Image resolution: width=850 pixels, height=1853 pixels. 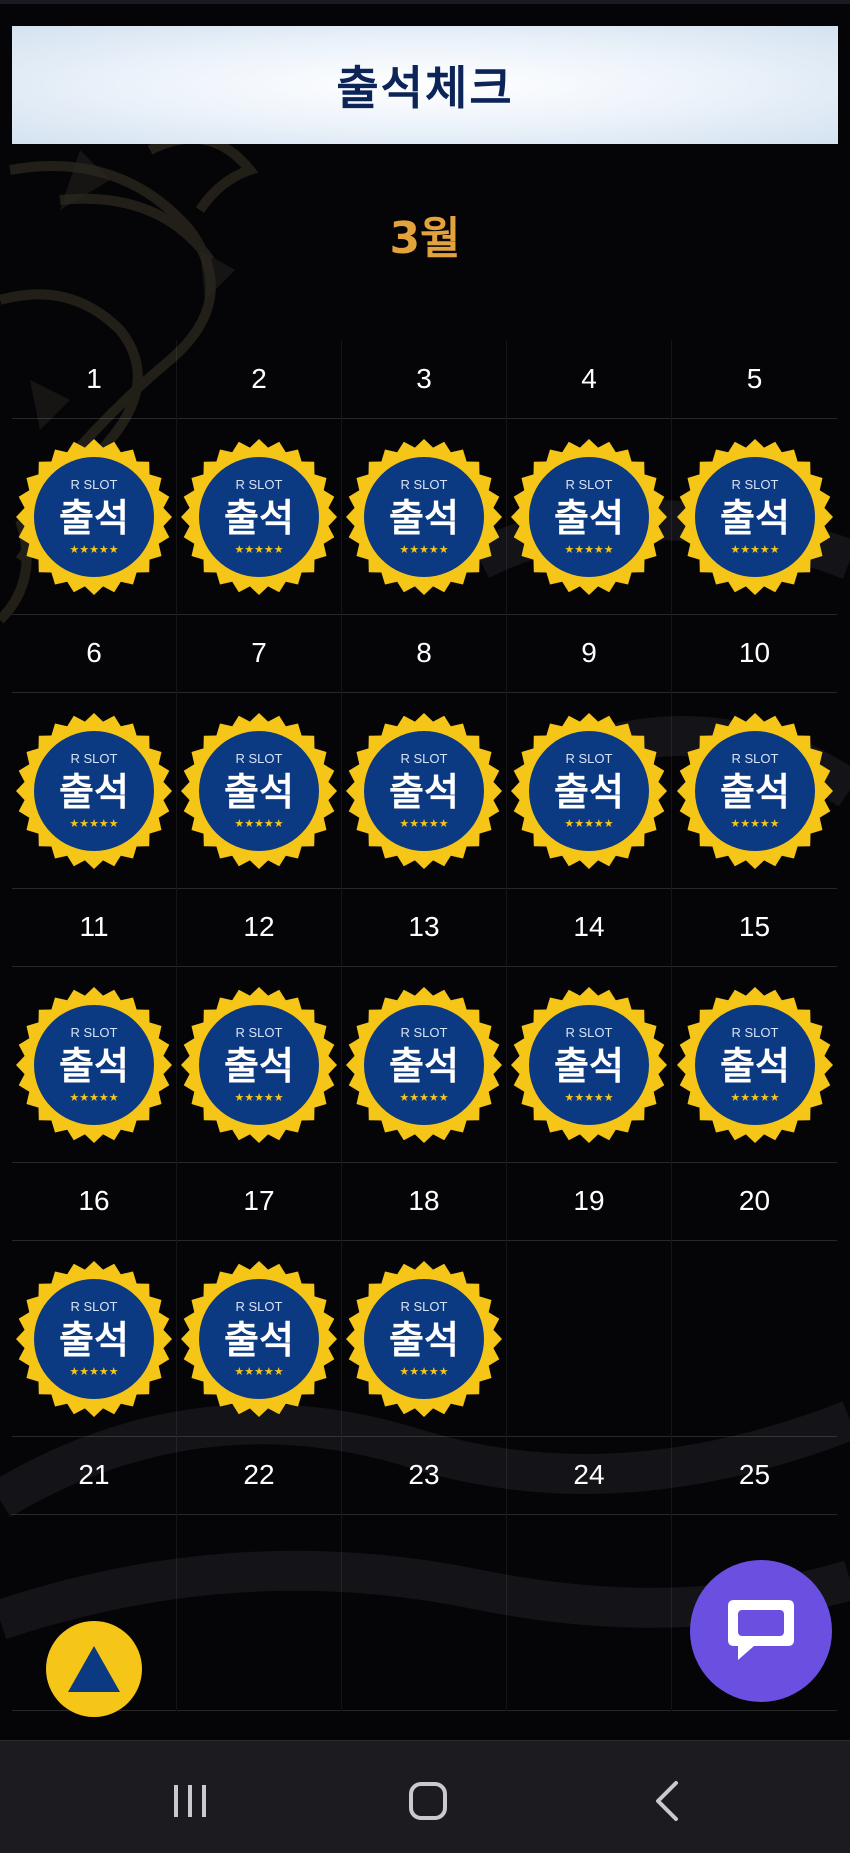 What do you see at coordinates (425, 85) in the screenshot?
I see `attendance-header: 출석체크` at bounding box center [425, 85].